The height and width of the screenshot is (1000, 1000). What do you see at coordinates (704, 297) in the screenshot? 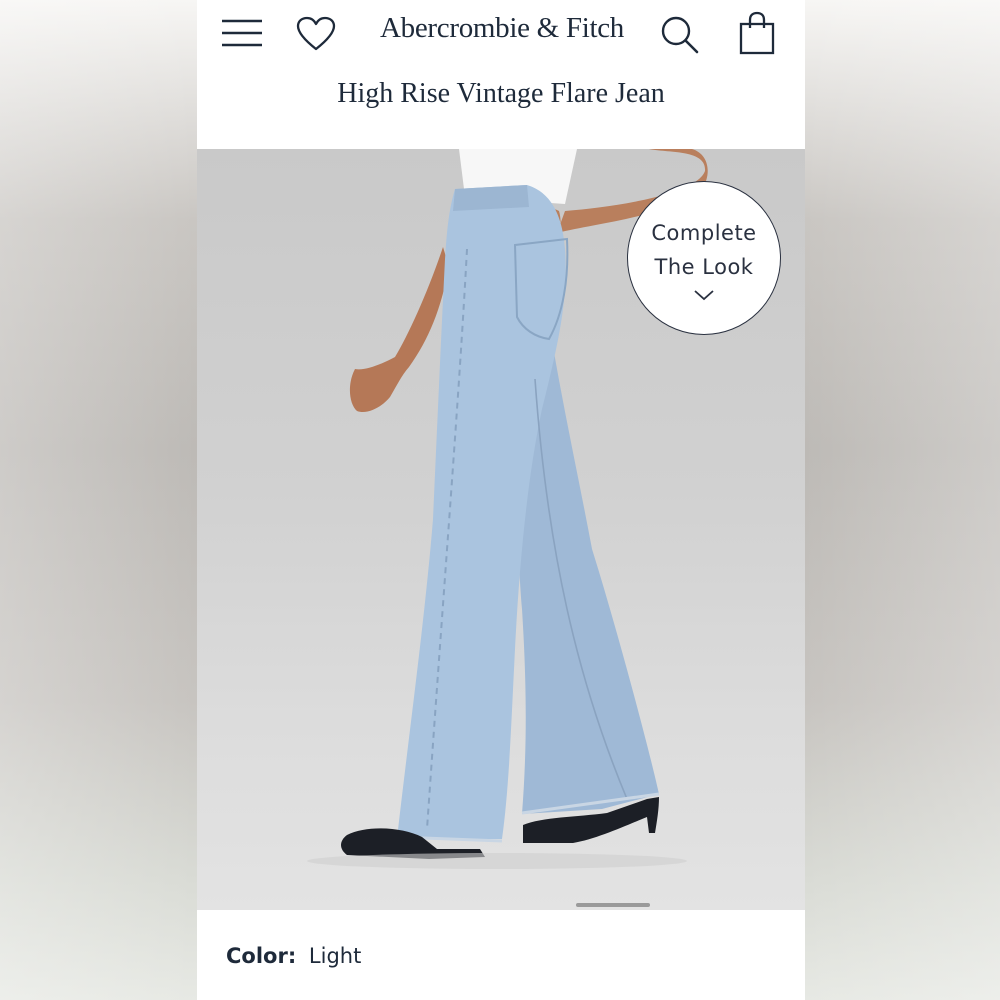
I see `chevron-down-icon` at bounding box center [704, 297].